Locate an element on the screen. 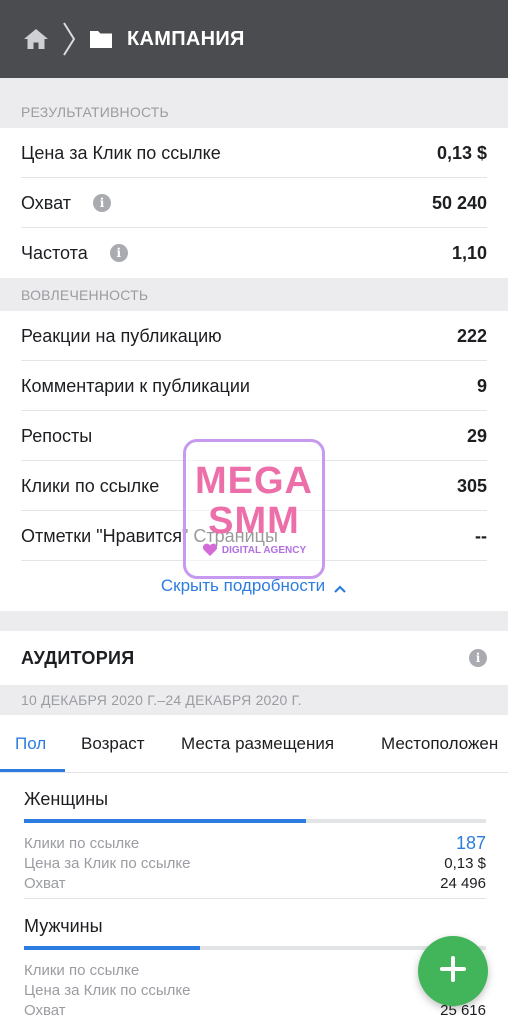 This screenshot has width=508, height=1024. hide-details-label: Скрыть подробности is located at coordinates (243, 585).